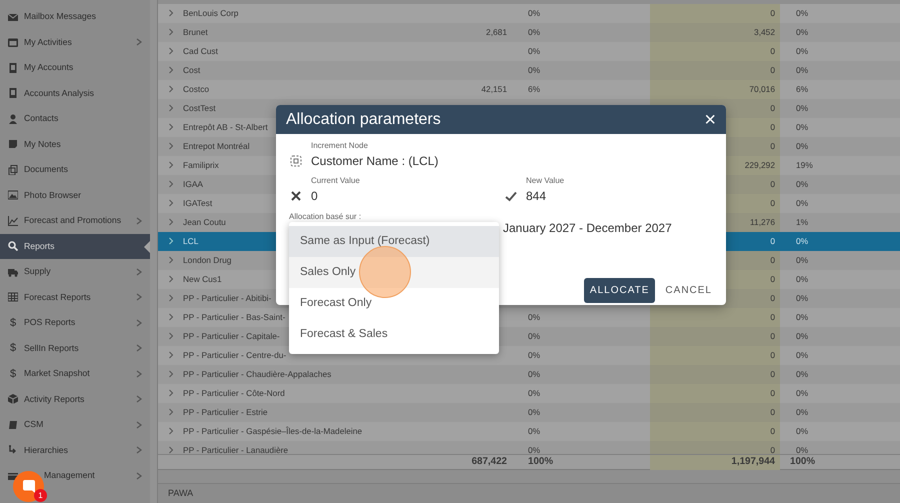 This screenshot has height=503, width=900. What do you see at coordinates (544, 181) in the screenshot?
I see `field-label: New Value` at bounding box center [544, 181].